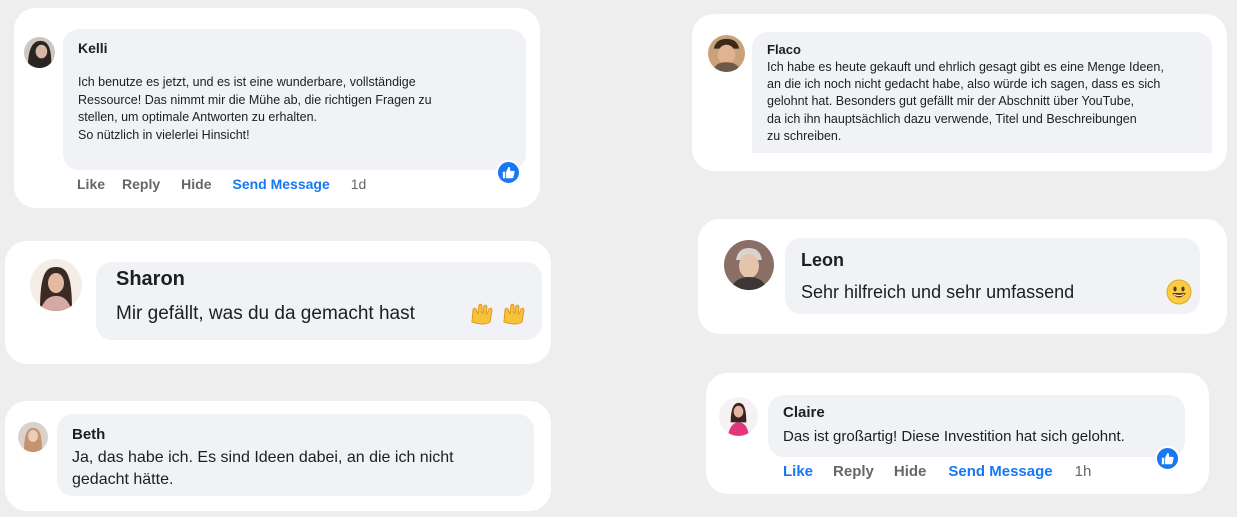  I want to click on comment-actions-kelli: Like Reply Hide Send Message 1d, so click(221, 184).